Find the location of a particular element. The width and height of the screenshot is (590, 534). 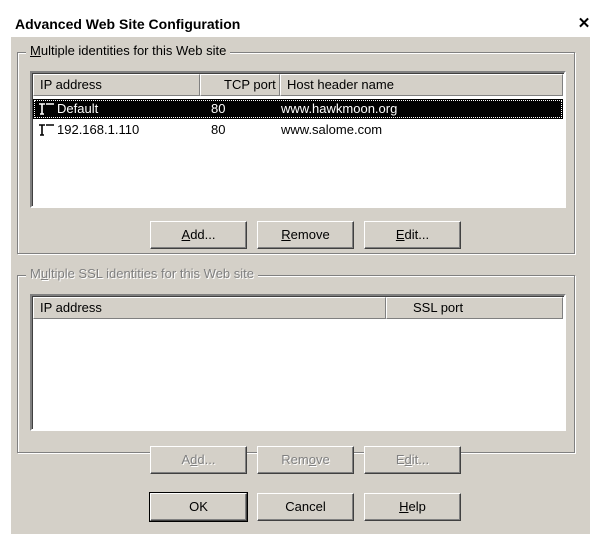

ssl-remove-button: Remove is located at coordinates (305, 460).